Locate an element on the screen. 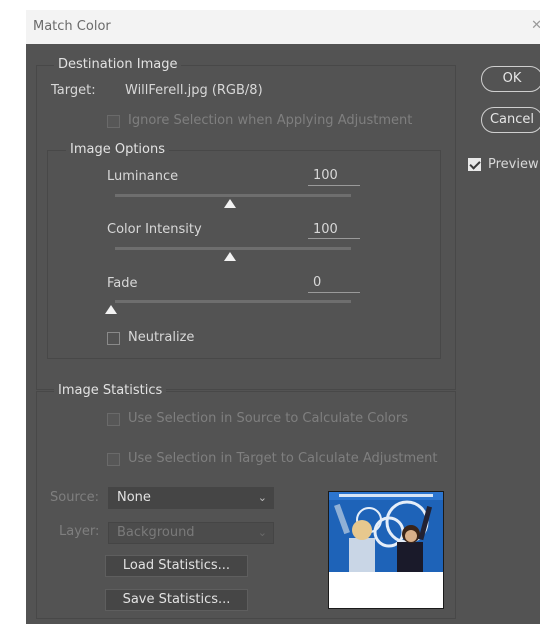  preview-checkbox is located at coordinates (474, 164).